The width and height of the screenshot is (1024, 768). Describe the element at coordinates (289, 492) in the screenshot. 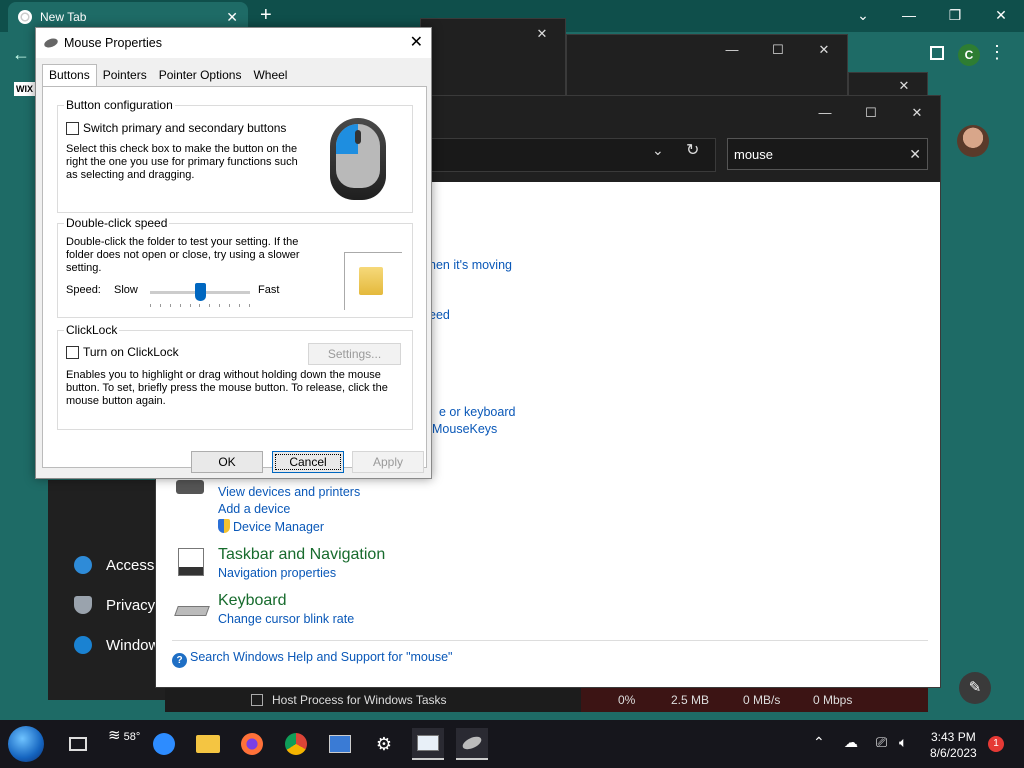

I see `link-view-devices: View devices and printers` at that location.